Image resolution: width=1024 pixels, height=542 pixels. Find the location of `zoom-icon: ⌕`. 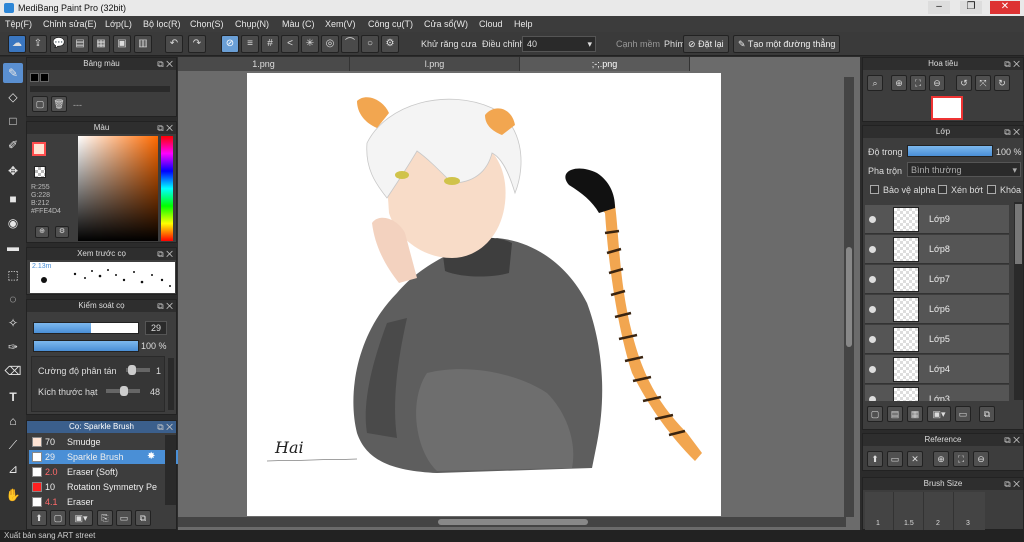

zoom-icon: ⌕ is located at coordinates (875, 83).